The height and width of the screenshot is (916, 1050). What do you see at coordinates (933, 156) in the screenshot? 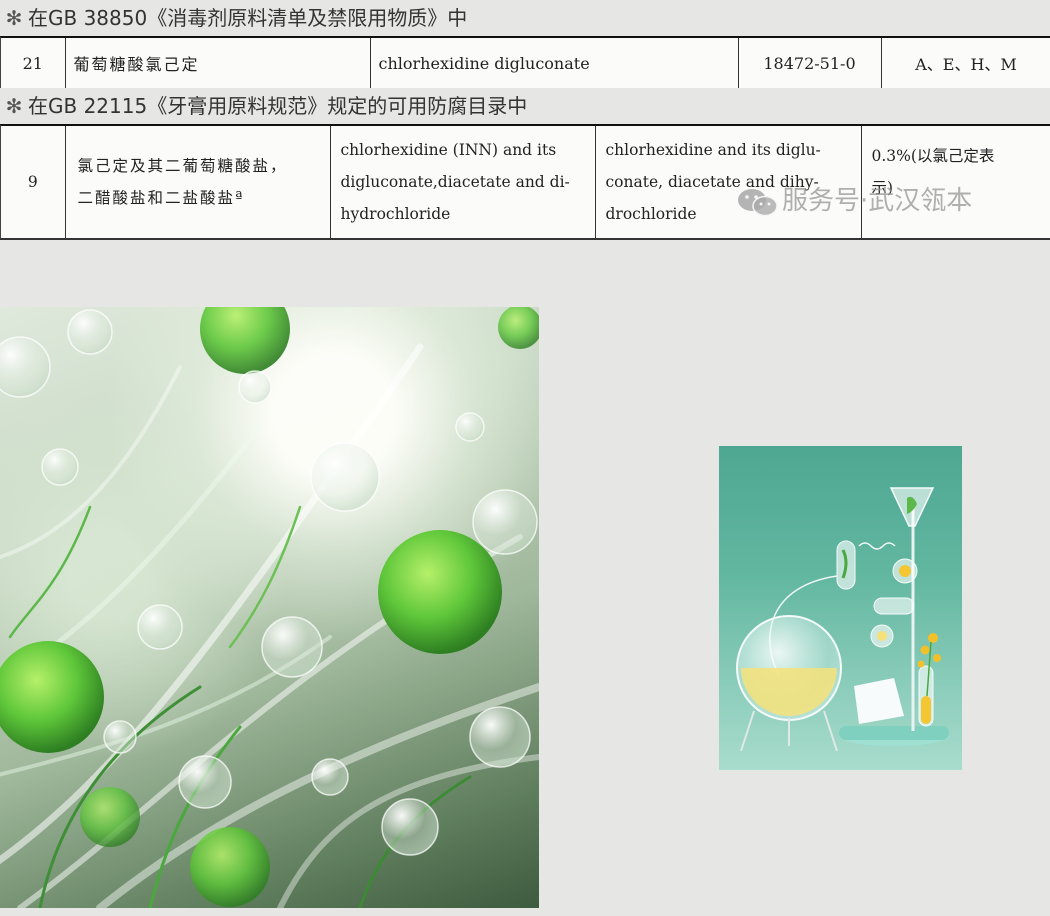
I see `max-concentration-line1: 0.3%(以氯己定表` at bounding box center [933, 156].